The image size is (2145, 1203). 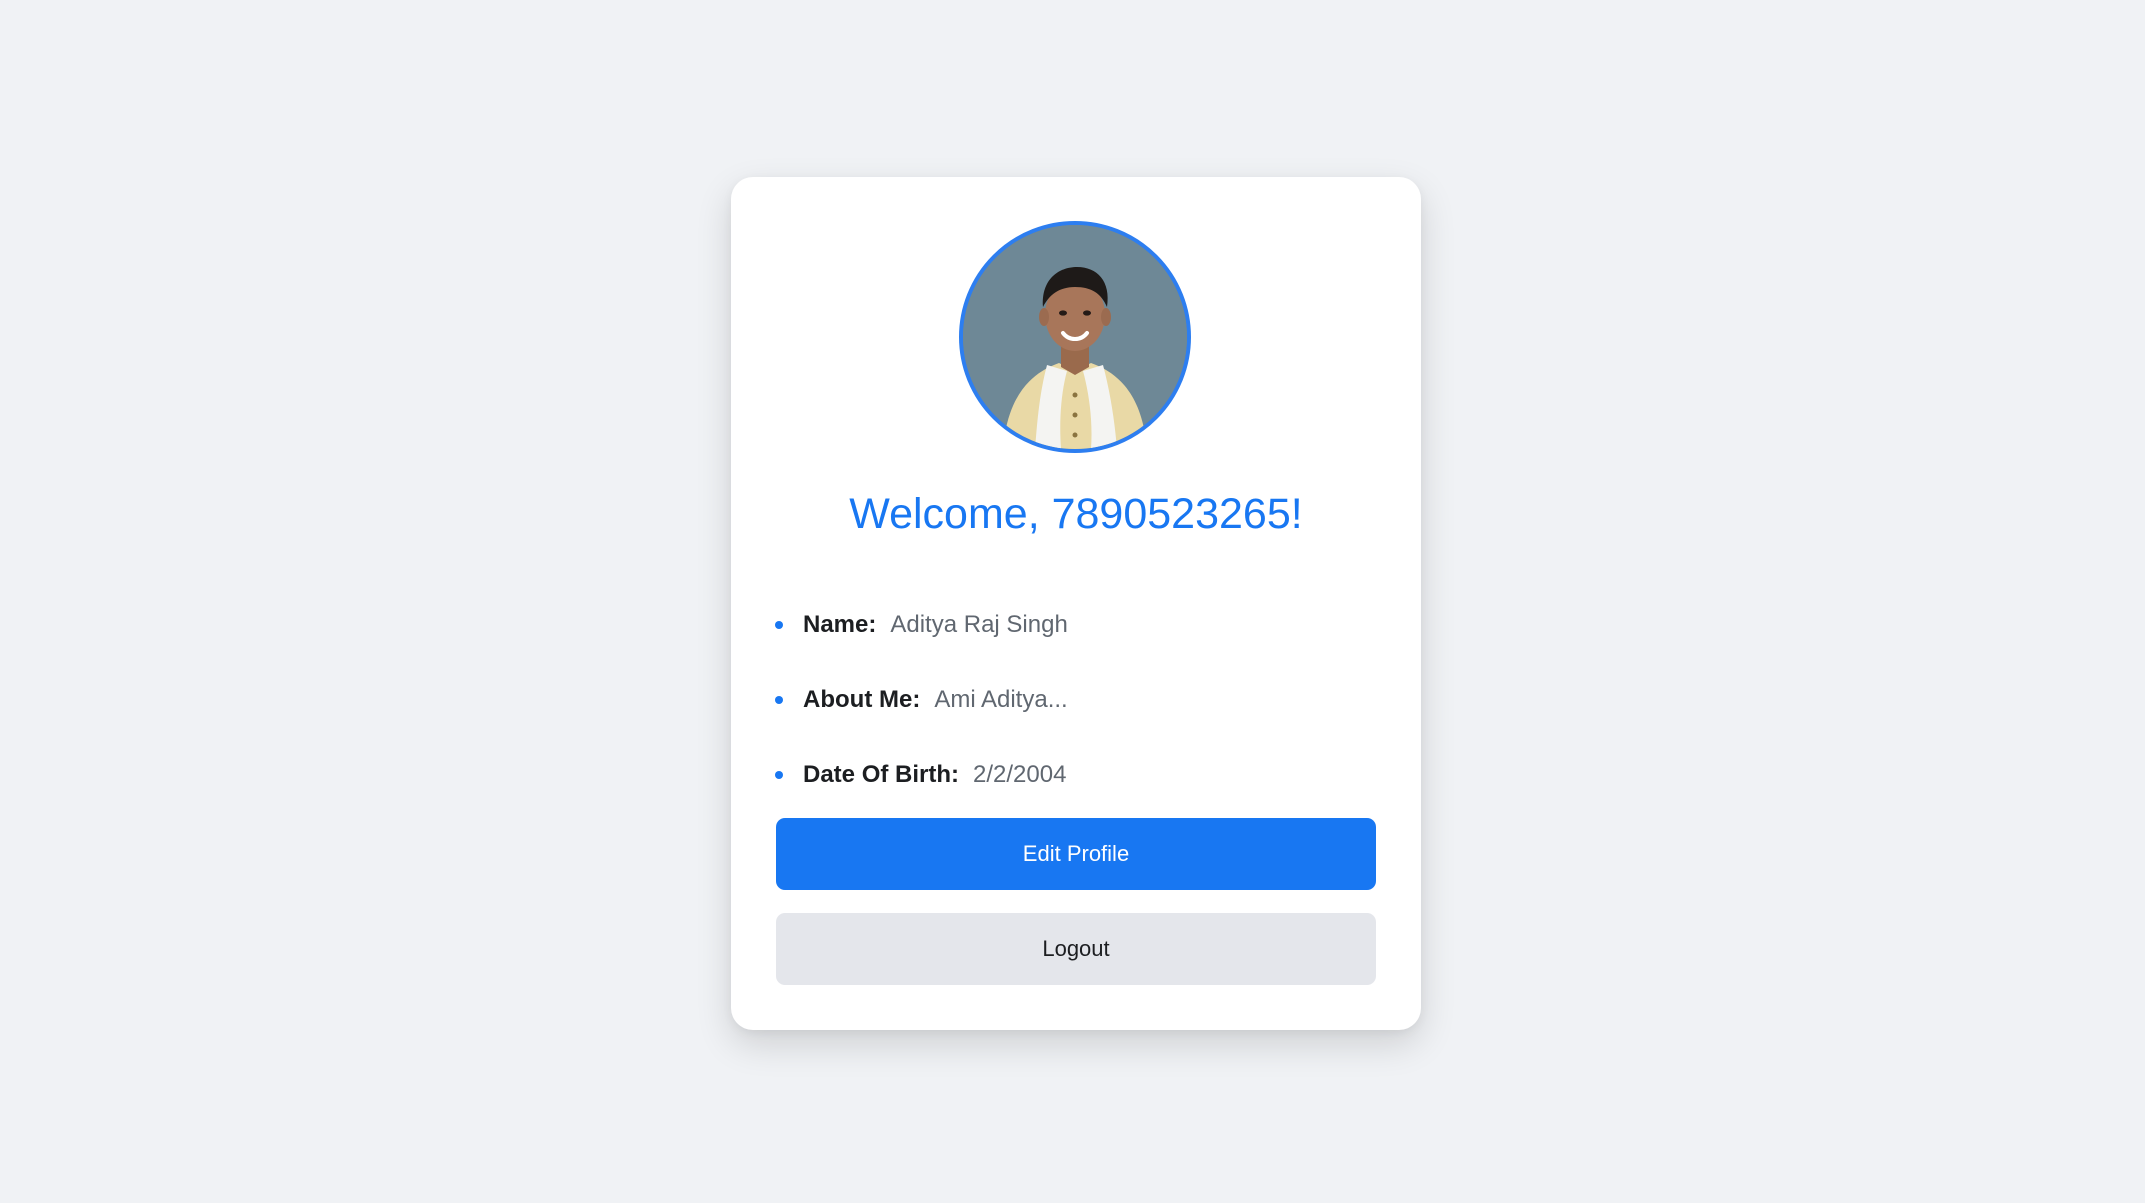 What do you see at coordinates (881, 774) in the screenshot?
I see `detail-label: Date Of Birth:` at bounding box center [881, 774].